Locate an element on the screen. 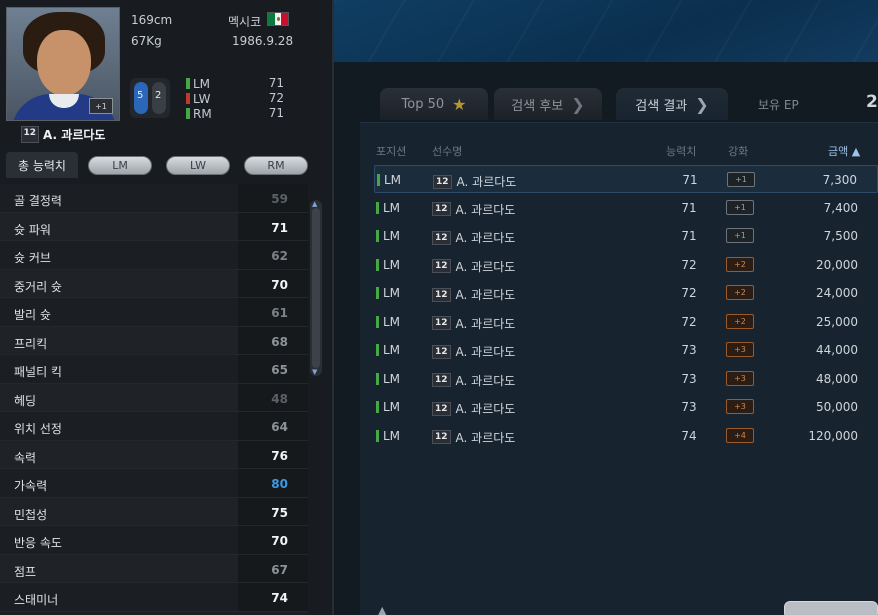 This screenshot has width=878, height=615. col-ovr: 능력치 is located at coordinates (681, 151).